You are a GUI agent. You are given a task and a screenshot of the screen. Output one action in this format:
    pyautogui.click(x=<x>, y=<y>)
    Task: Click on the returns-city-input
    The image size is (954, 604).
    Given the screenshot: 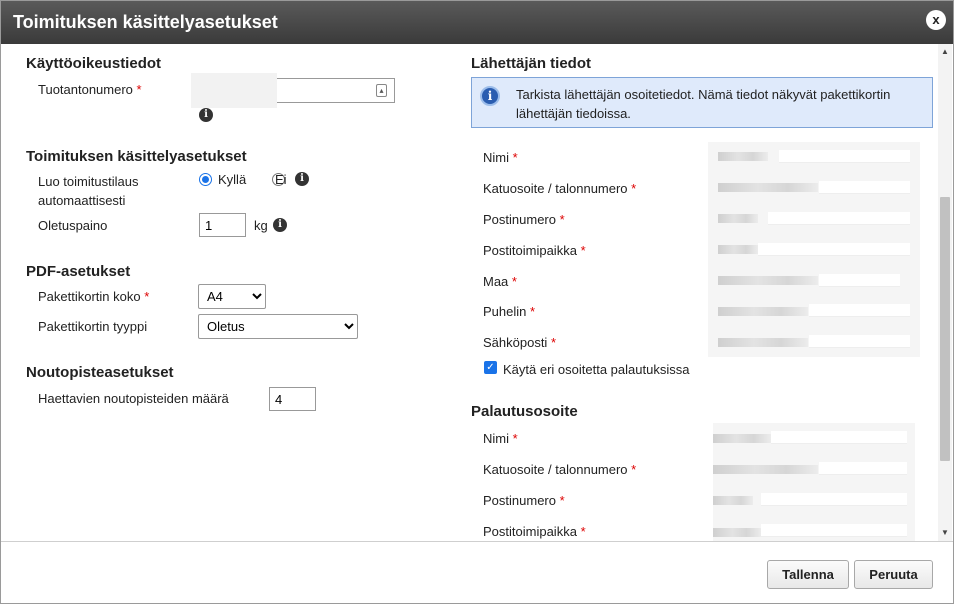 What is the action you would take?
    pyautogui.click(x=834, y=530)
    